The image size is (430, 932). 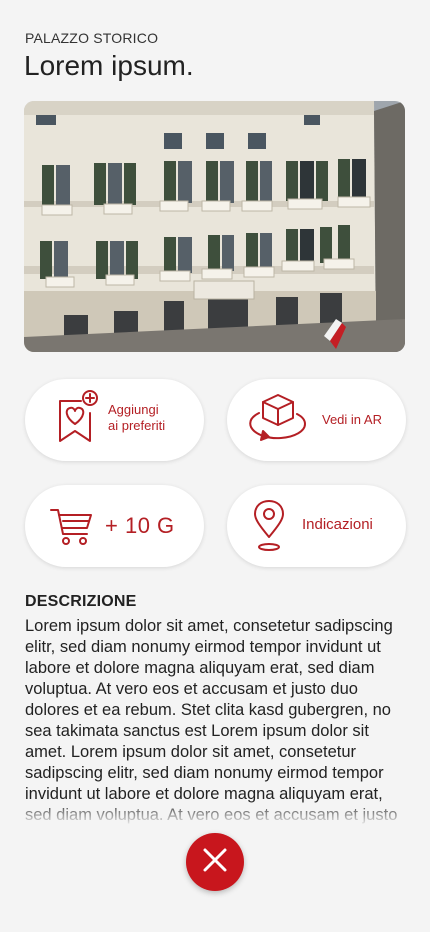 What do you see at coordinates (217, 813) in the screenshot?
I see `description-fade` at bounding box center [217, 813].